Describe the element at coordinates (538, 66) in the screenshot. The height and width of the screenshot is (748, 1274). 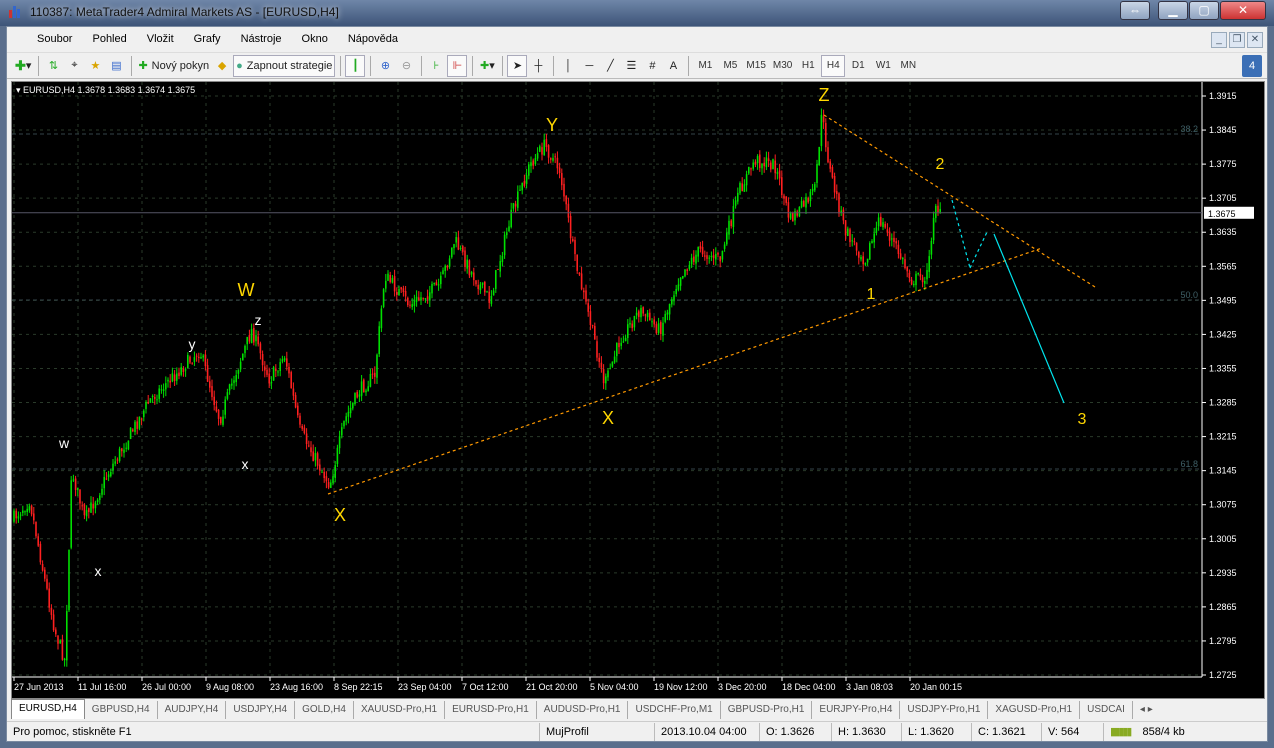
I see `crosshair-tool: ┼` at that location.